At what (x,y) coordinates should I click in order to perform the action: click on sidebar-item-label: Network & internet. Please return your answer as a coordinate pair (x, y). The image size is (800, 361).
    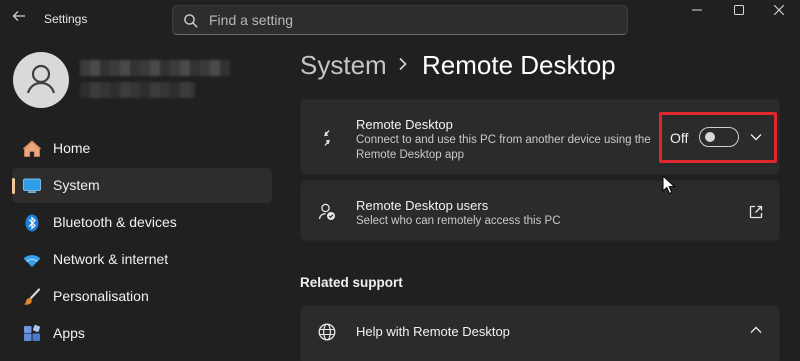
    Looking at the image, I should click on (111, 259).